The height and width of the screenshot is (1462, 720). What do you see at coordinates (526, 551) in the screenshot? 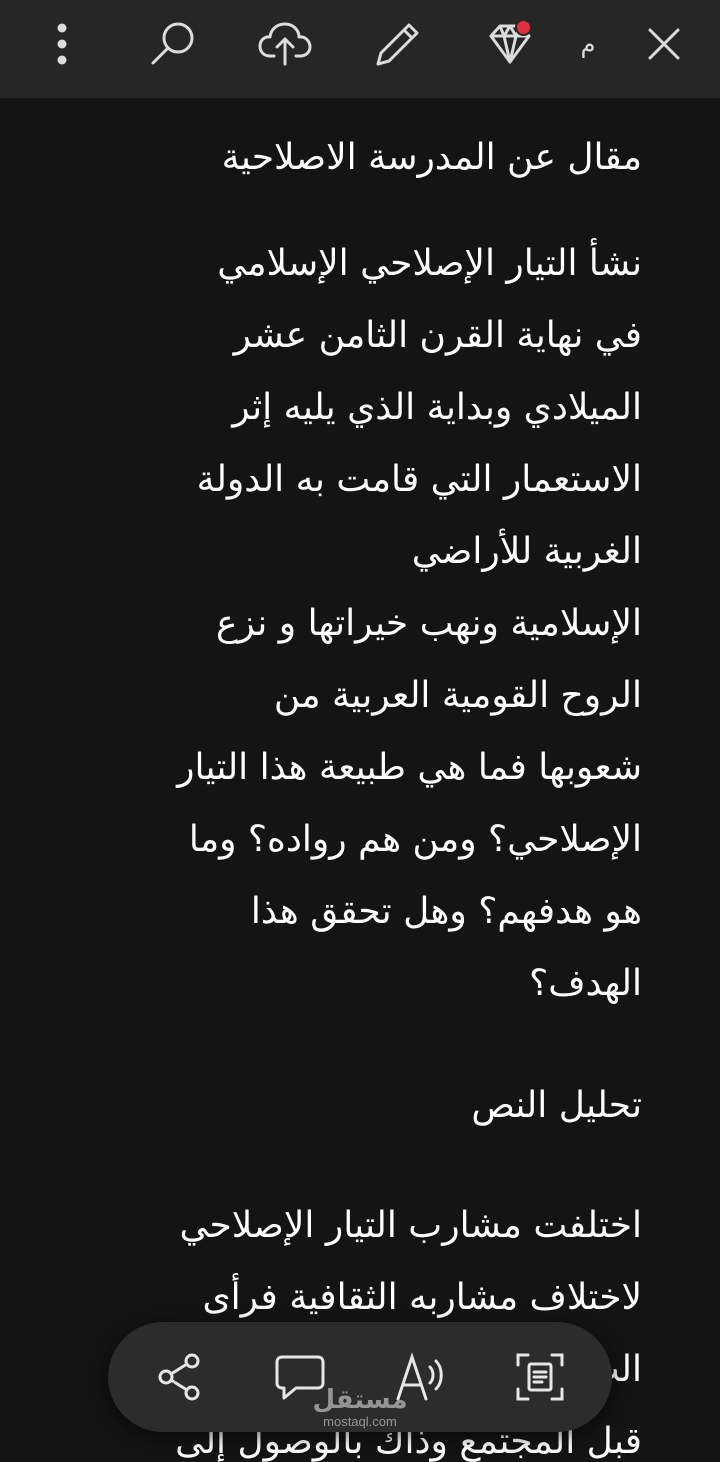
I see `text-line: الغربية للأراضي` at bounding box center [526, 551].